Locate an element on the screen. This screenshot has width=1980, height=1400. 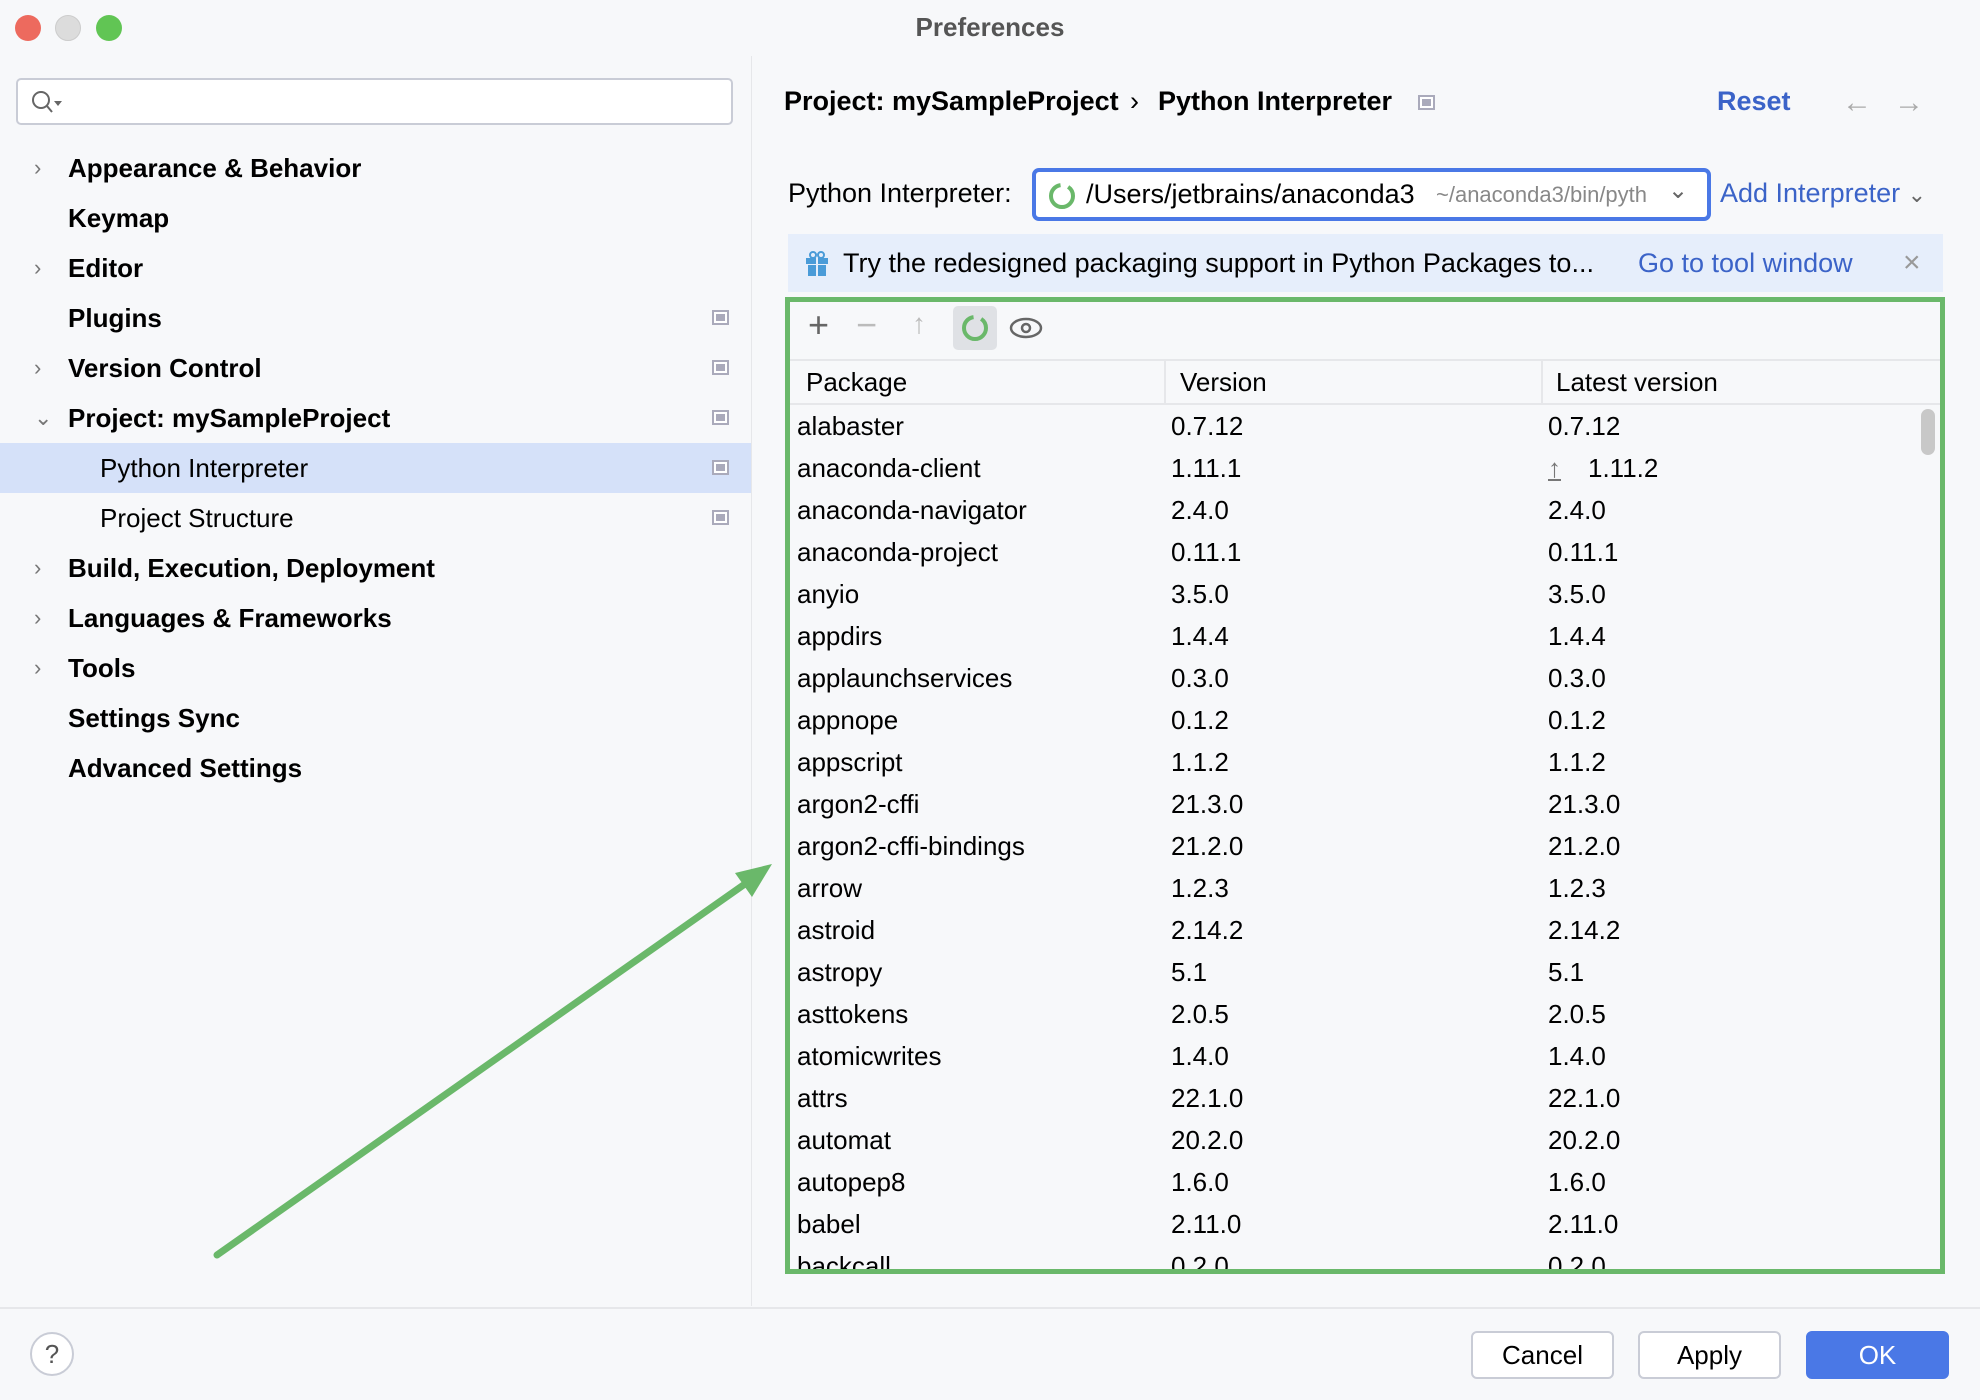
gift-icon is located at coordinates (817, 263).